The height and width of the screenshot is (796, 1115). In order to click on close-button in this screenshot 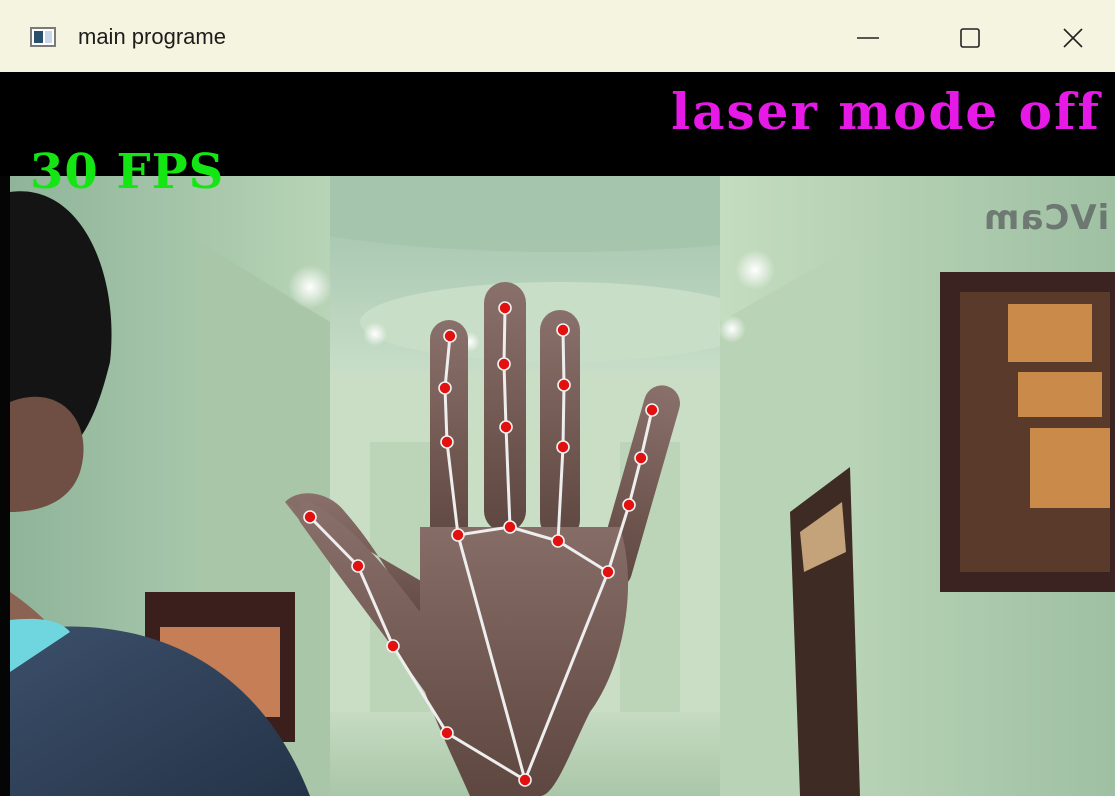, I will do `click(1073, 38)`.